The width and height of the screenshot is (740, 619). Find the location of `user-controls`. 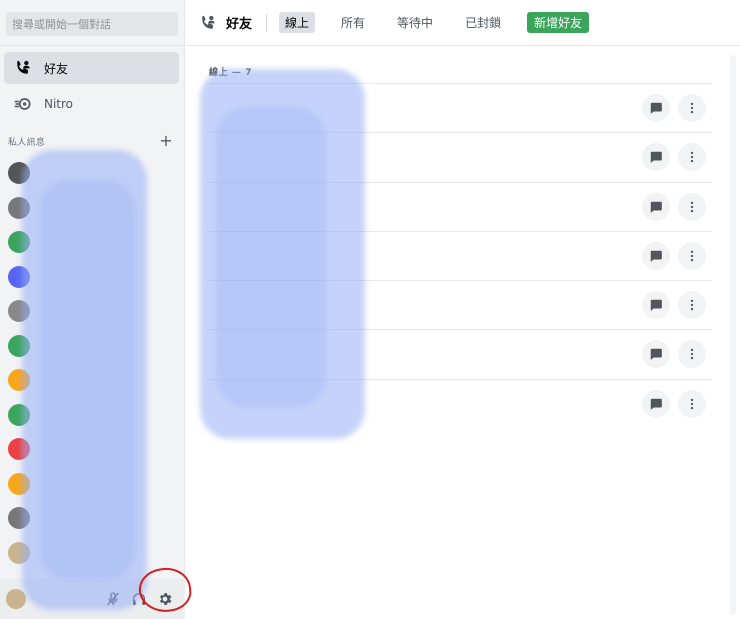

user-controls is located at coordinates (139, 599).